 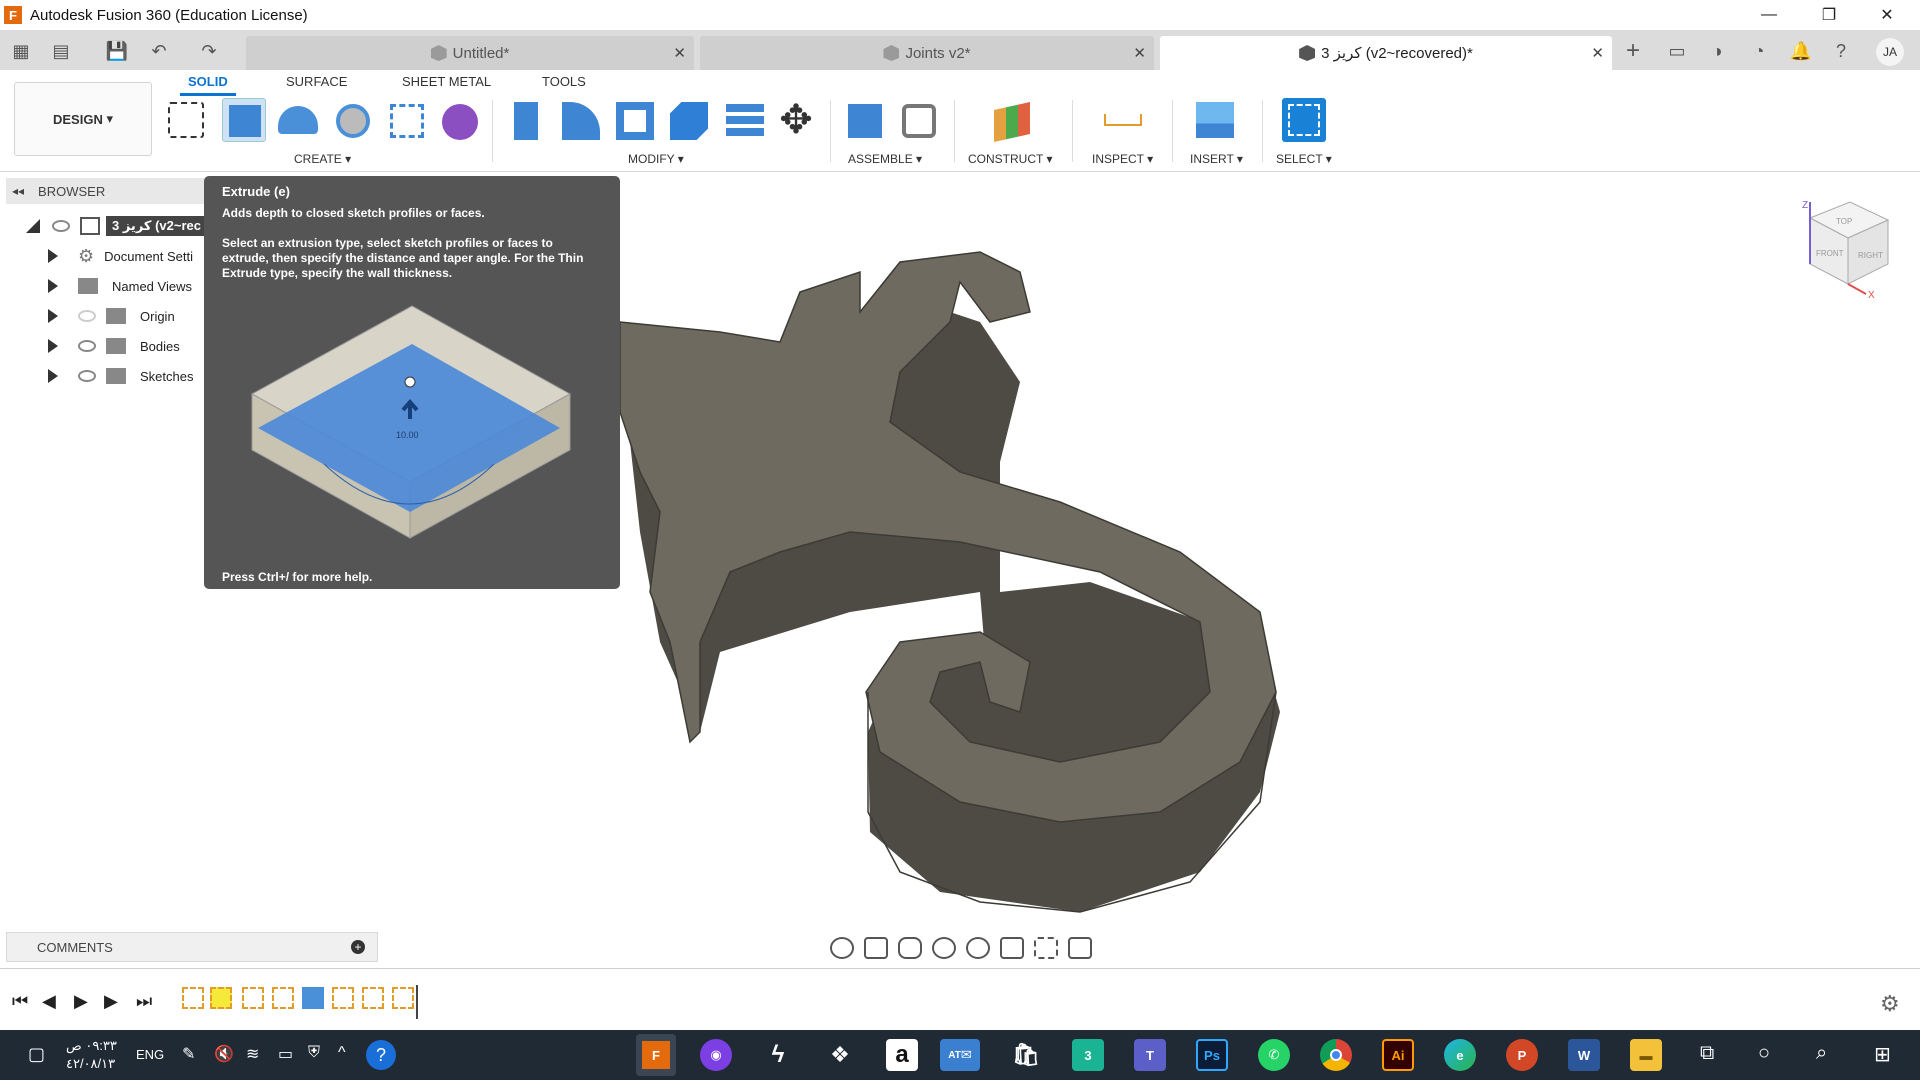 I want to click on browser-item-bodies: Bodies, so click(x=90, y=346).